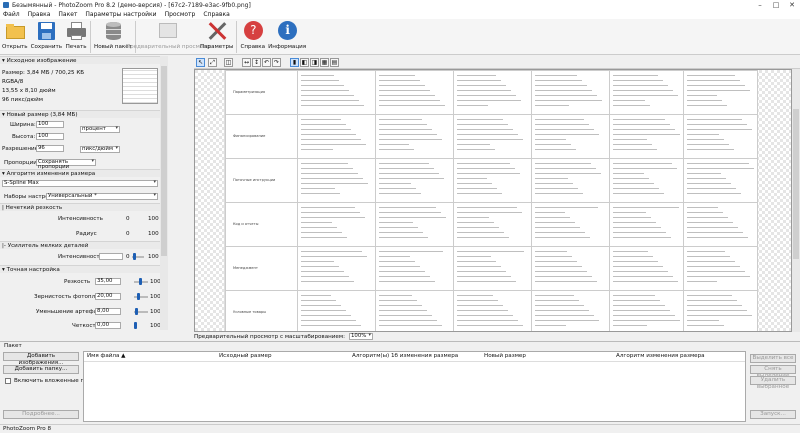 The width and height of the screenshot is (800, 433). Describe the element at coordinates (50, 148) in the screenshot. I see `resolution-field: 96` at that location.